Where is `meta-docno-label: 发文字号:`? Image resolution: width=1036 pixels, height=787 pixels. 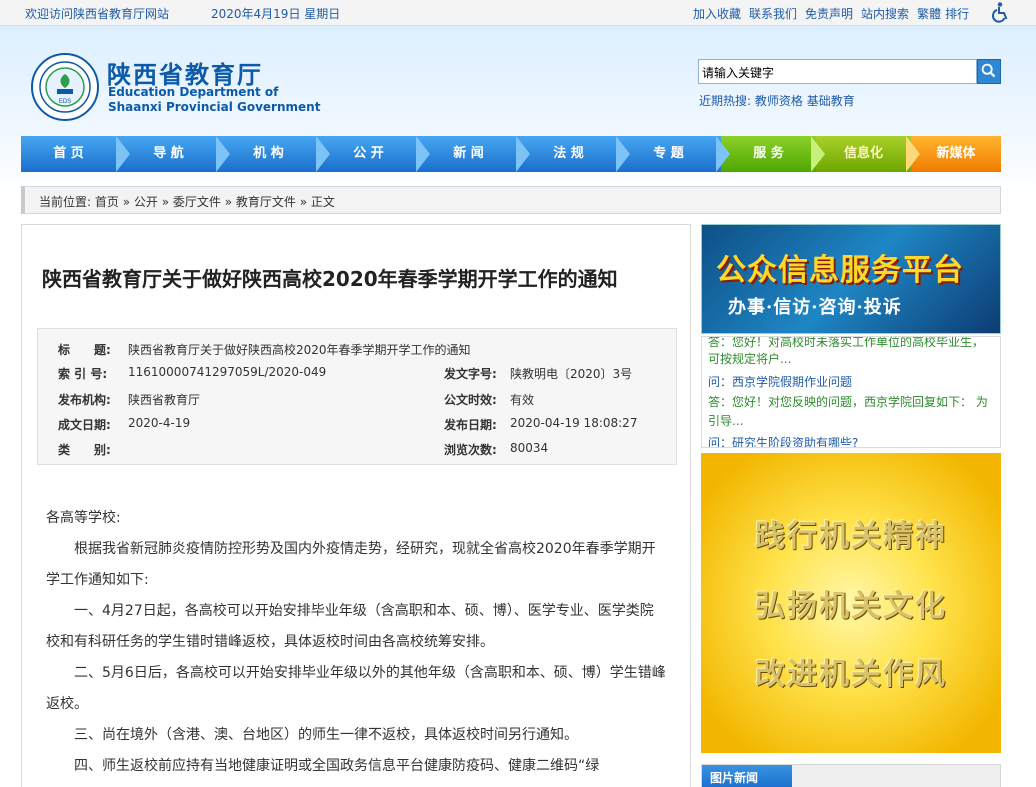 meta-docno-label: 发文字号: is located at coordinates (470, 374).